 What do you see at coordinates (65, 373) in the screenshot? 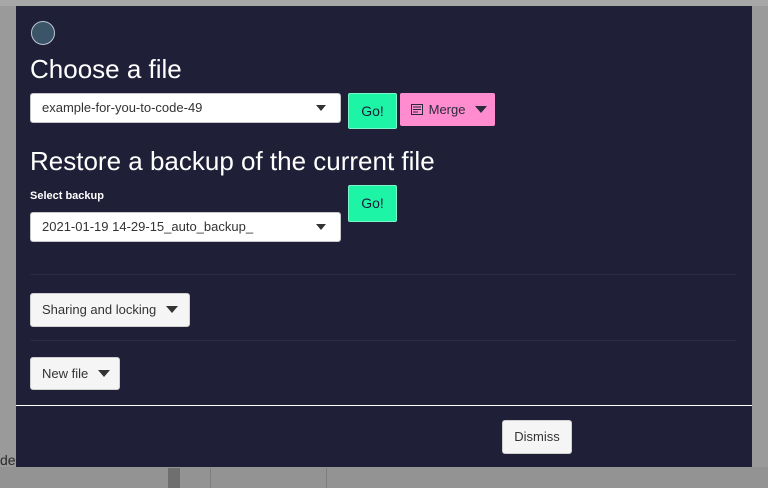
I see `new-file-label: New file` at bounding box center [65, 373].